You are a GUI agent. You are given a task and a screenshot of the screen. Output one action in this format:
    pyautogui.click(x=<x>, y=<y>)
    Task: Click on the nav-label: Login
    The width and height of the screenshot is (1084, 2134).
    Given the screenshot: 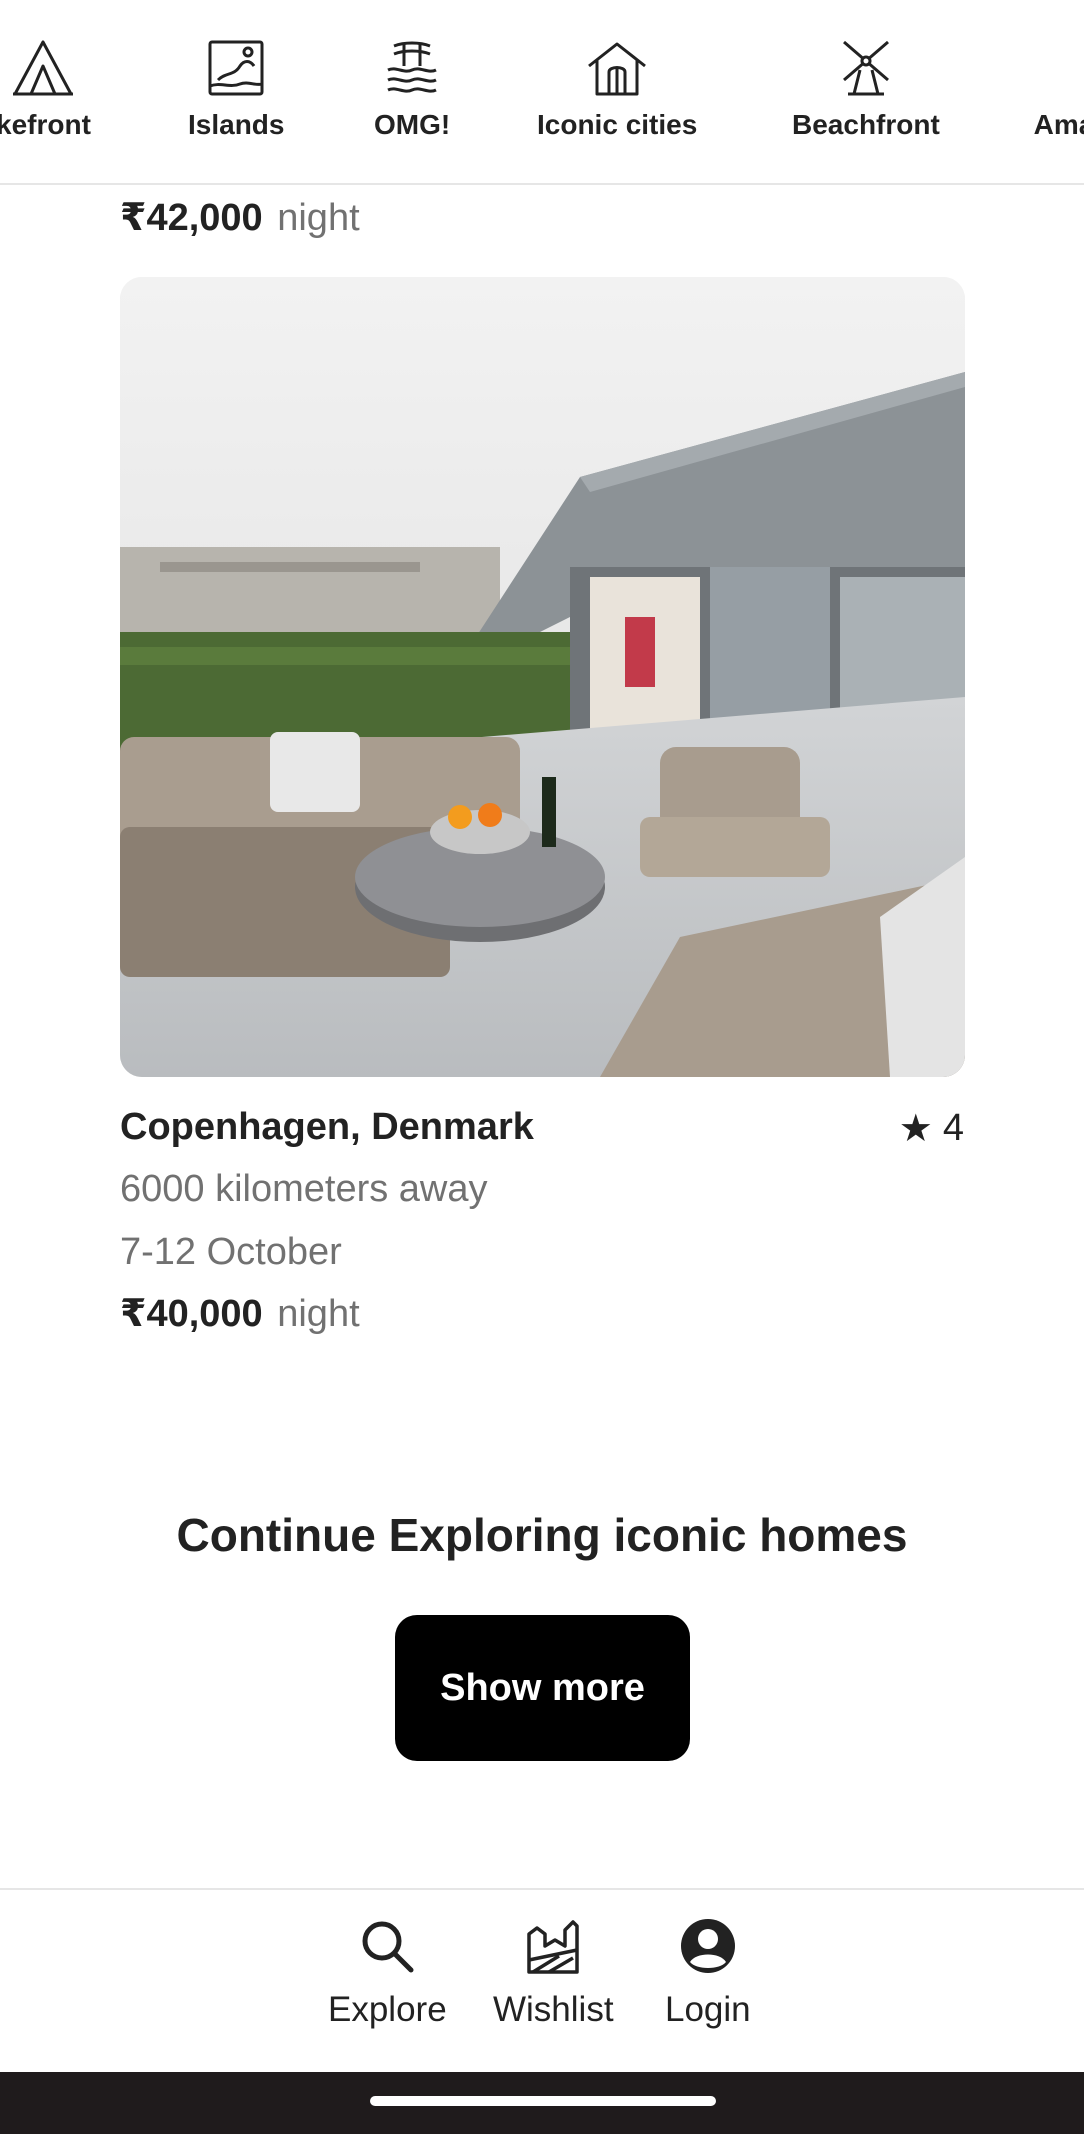 What is the action you would take?
    pyautogui.click(x=708, y=2009)
    